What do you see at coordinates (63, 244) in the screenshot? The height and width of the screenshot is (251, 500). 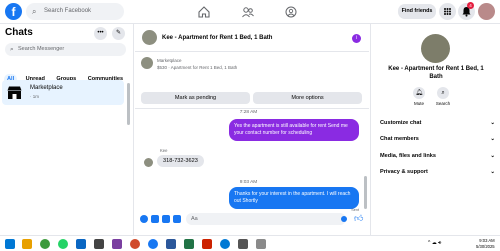 I see `whatsapp-icon` at bounding box center [63, 244].